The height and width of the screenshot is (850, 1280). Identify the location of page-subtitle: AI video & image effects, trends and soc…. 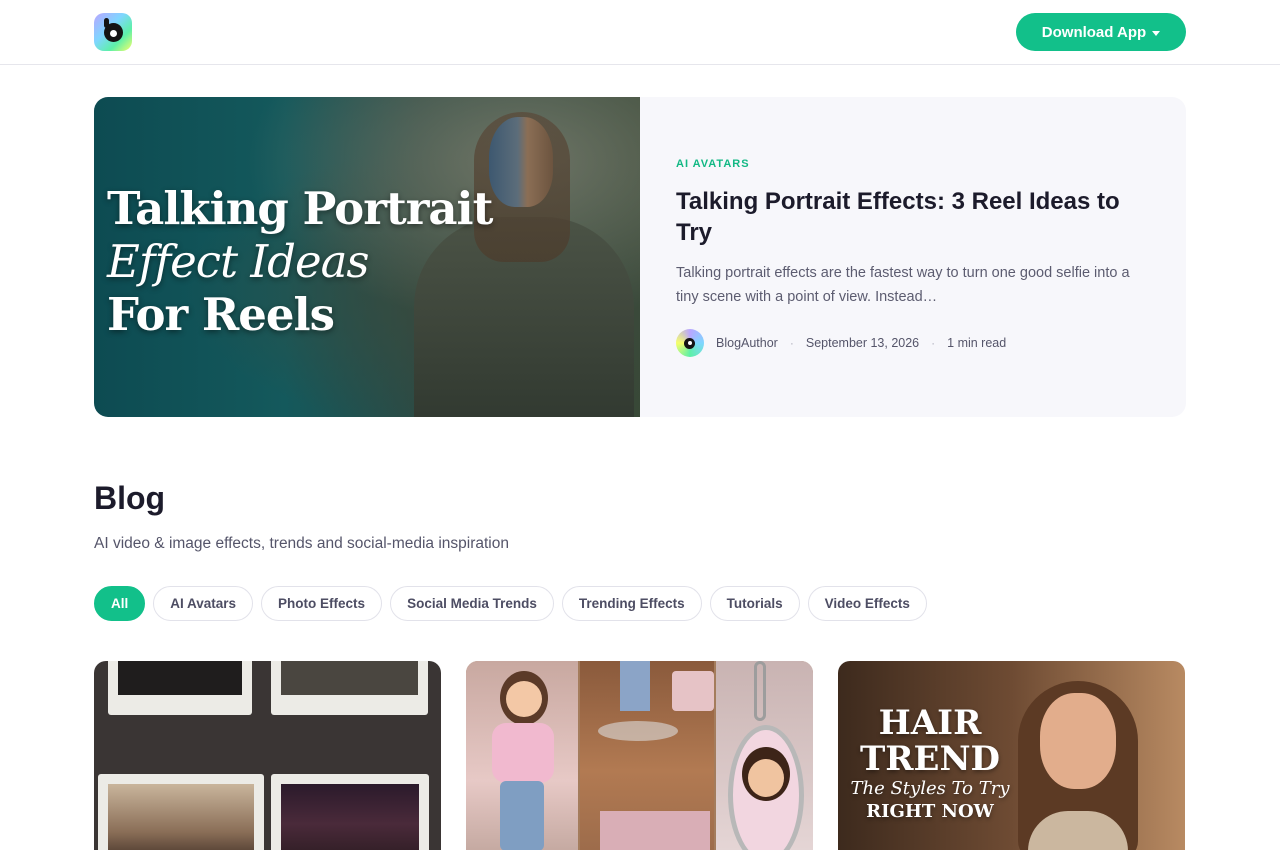
(301, 543).